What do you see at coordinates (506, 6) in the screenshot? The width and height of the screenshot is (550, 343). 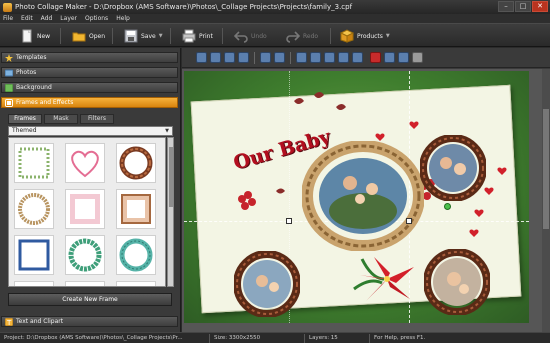 I see `minimize-button: –` at bounding box center [506, 6].